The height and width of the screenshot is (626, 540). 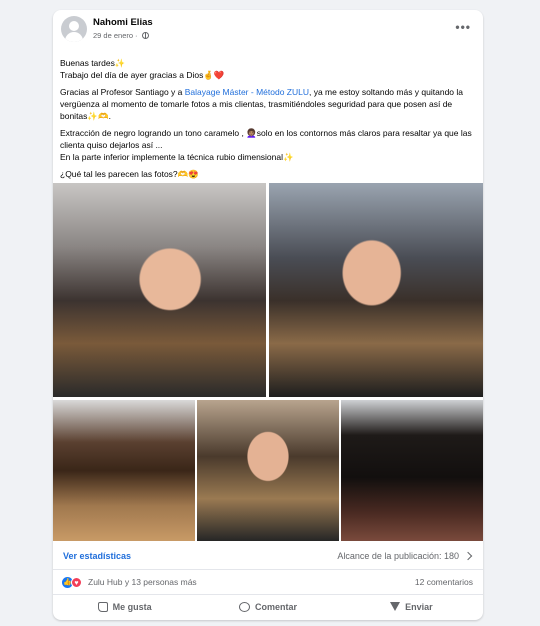 I want to click on reach-link: Alcance de la publicación: 180, so click(x=405, y=556).